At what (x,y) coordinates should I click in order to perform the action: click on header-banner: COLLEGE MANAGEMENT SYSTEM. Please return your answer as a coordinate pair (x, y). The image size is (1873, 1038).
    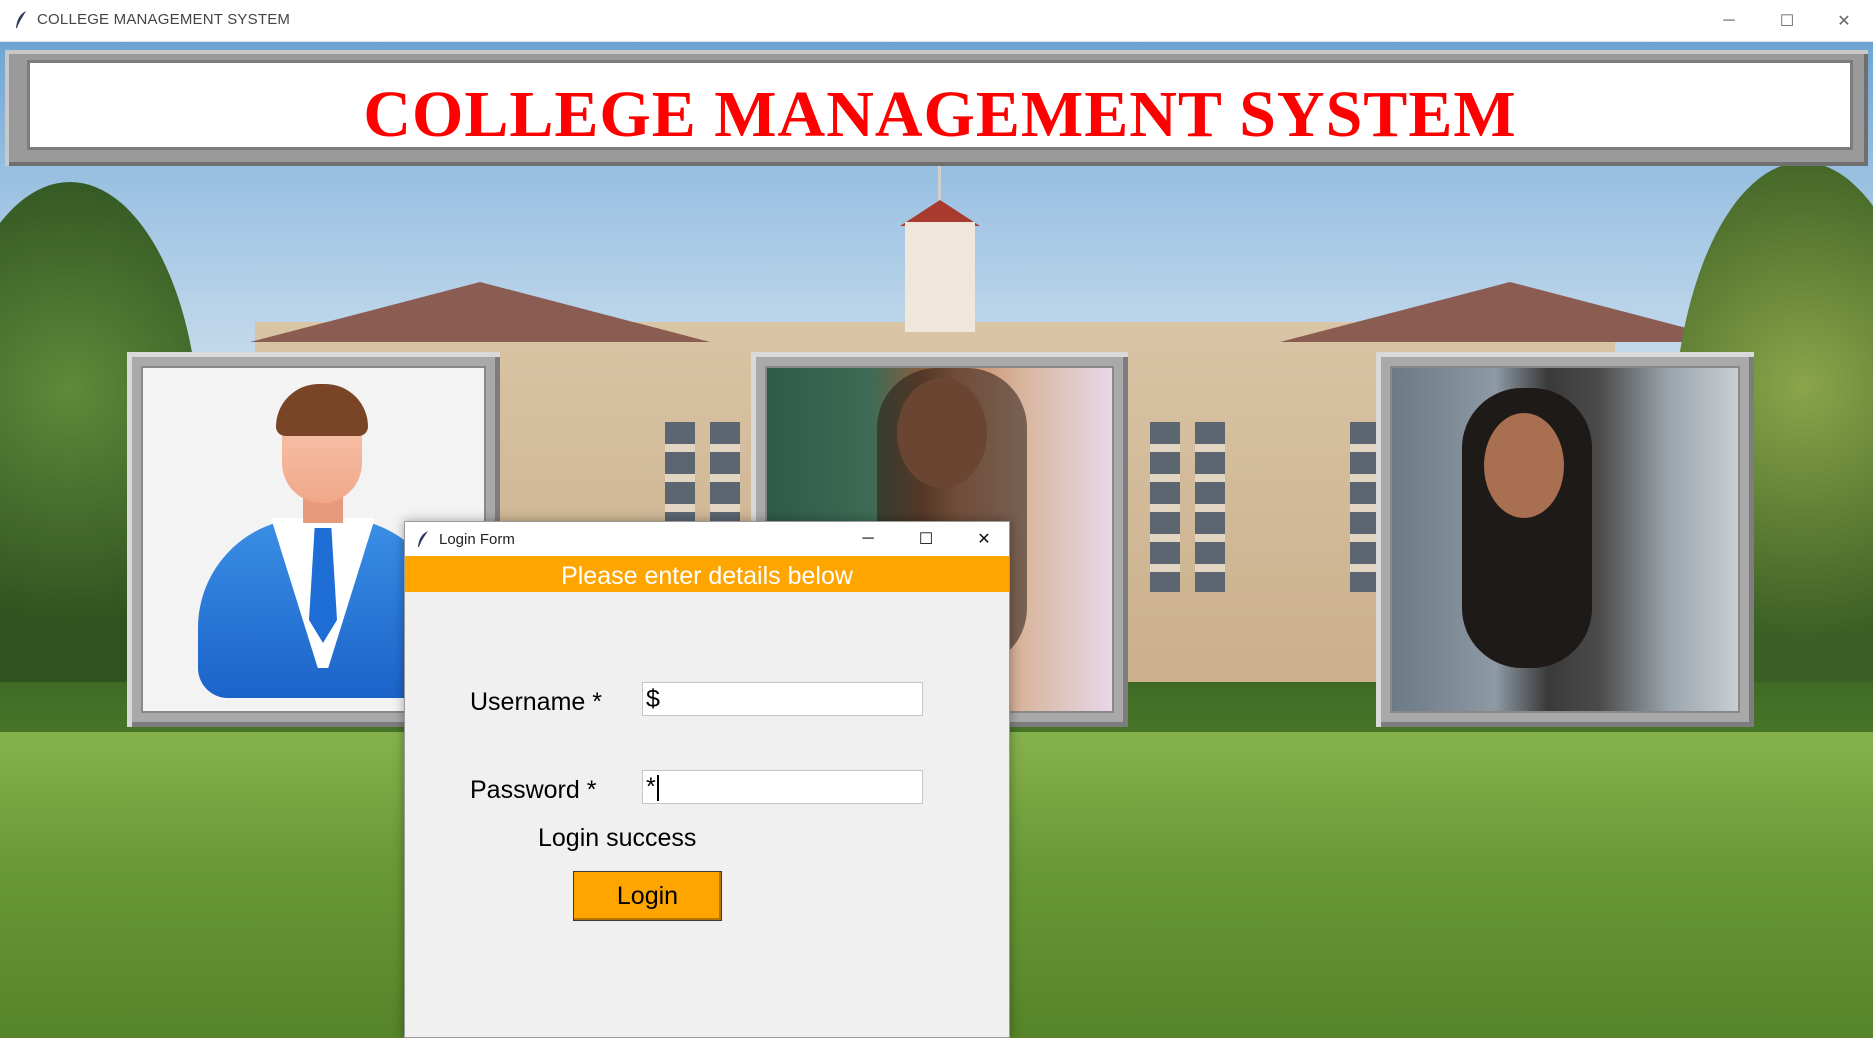
    Looking at the image, I should click on (936, 108).